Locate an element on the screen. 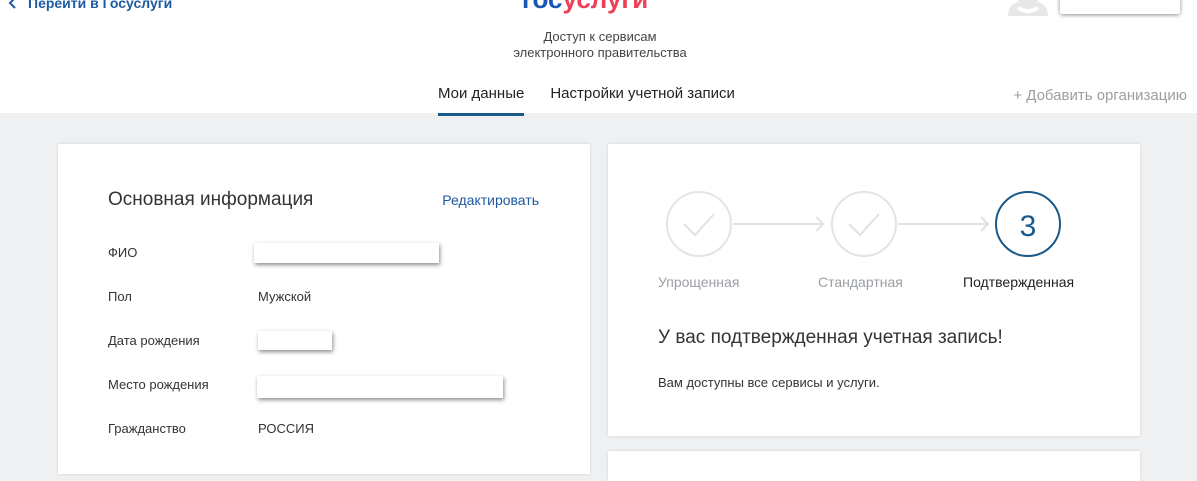 Image resolution: width=1197 pixels, height=481 pixels. full-name-redacted is located at coordinates (346, 253).